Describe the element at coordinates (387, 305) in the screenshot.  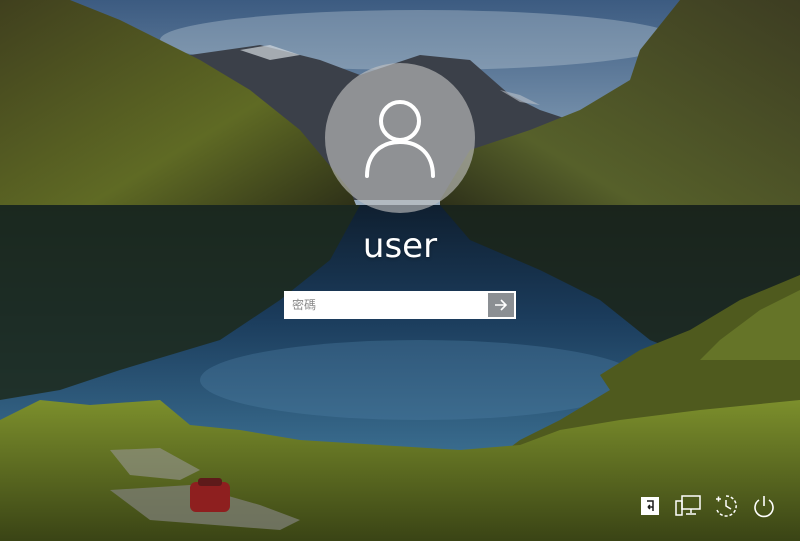
I see `password-input` at that location.